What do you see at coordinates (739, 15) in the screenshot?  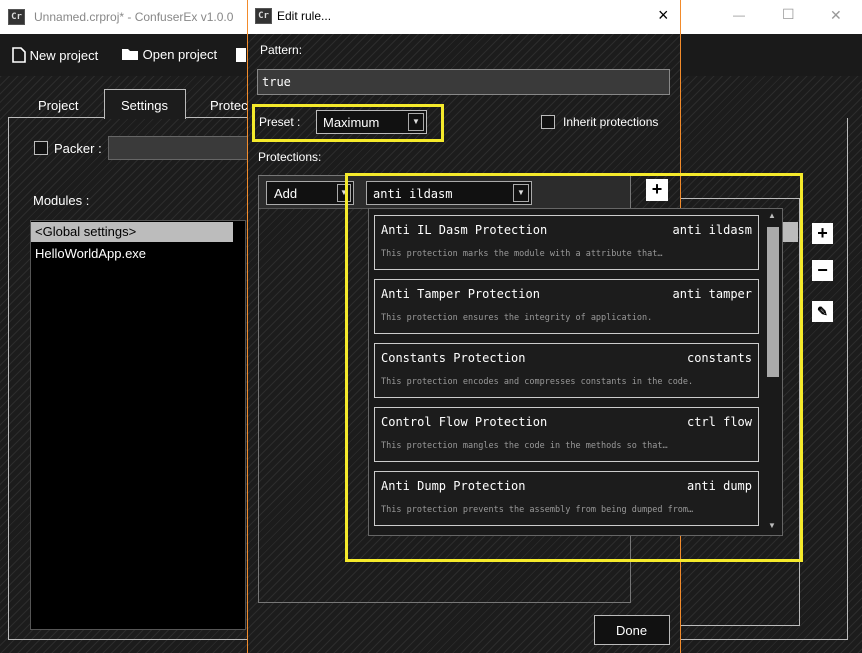 I see `minimize-button: —` at bounding box center [739, 15].